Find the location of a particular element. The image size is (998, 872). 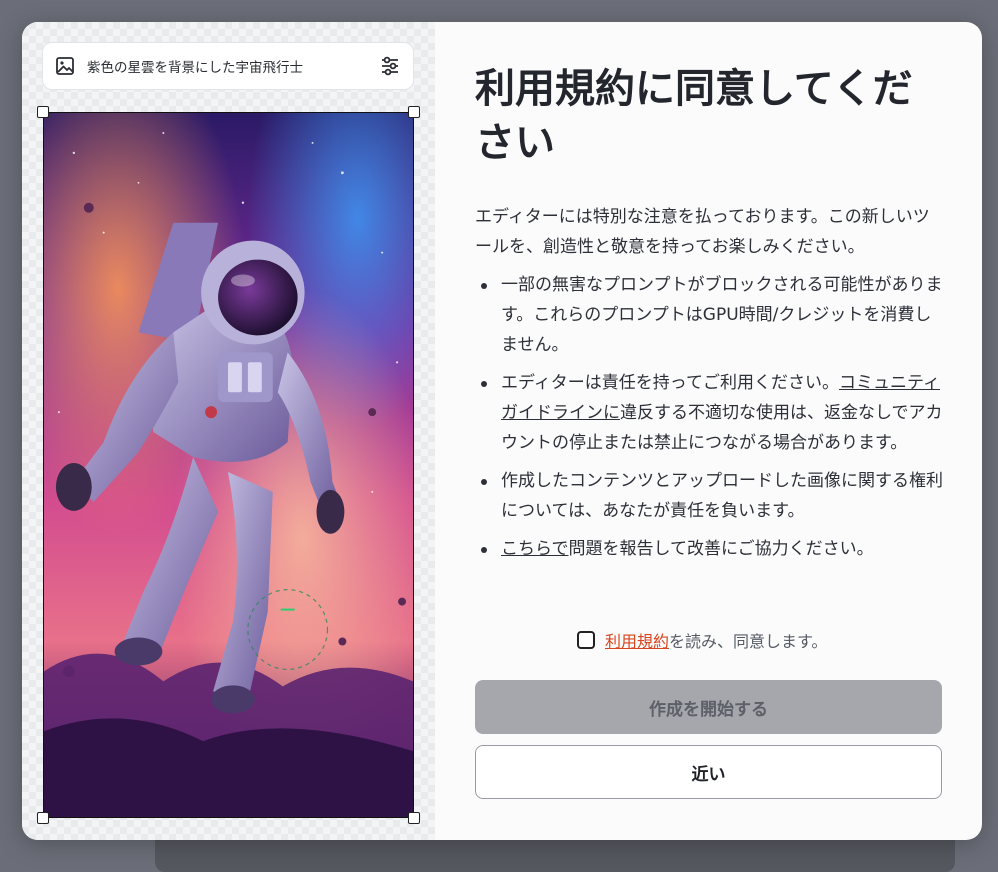

bullet-text: 問題を報告して改善にご協力ください。 is located at coordinates (721, 549).